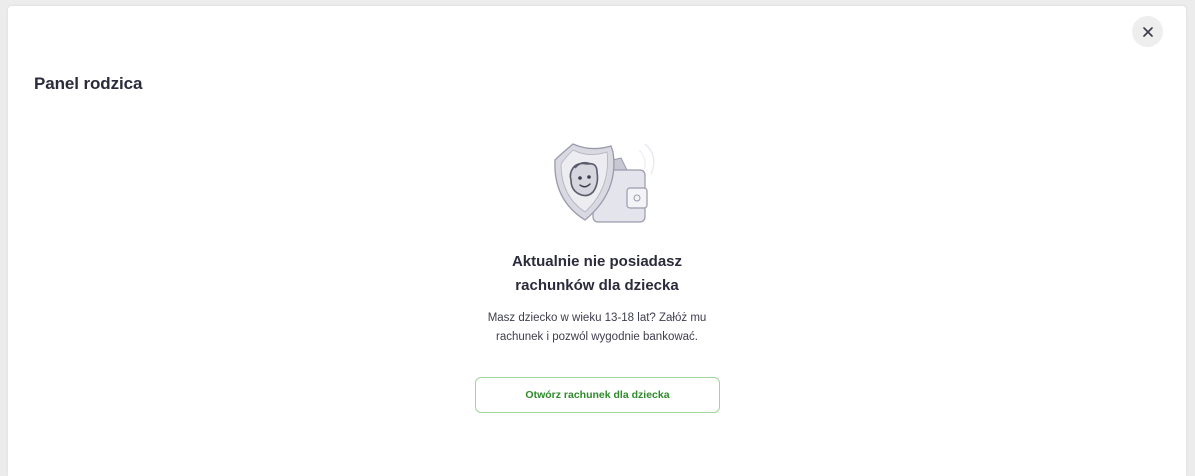 The width and height of the screenshot is (1195, 476). Describe the element at coordinates (598, 182) in the screenshot. I see `shield-wallet-child-icon` at that location.